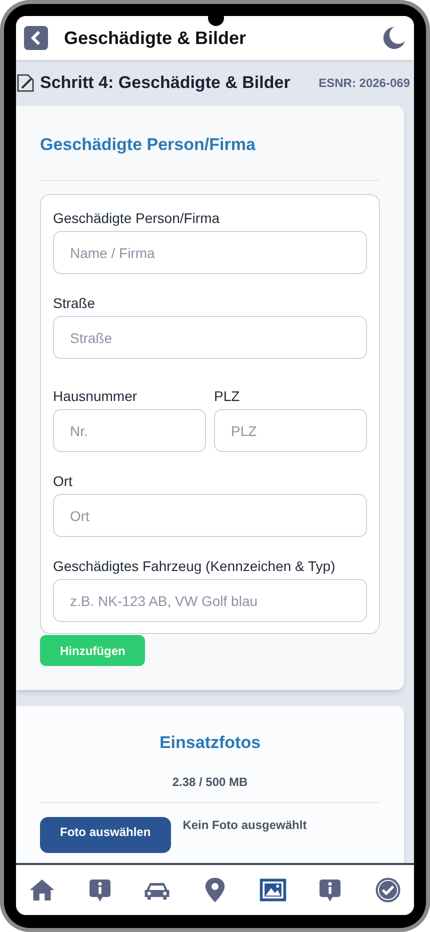  What do you see at coordinates (210, 600) in the screenshot?
I see `input-field: z.B. NK-123 AB, VW Golf blau` at bounding box center [210, 600].